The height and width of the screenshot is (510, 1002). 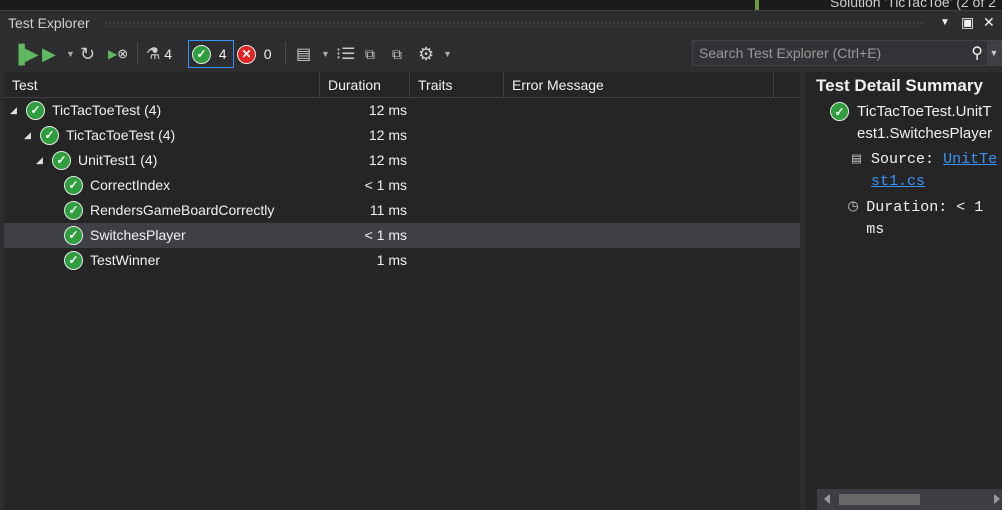 I want to click on column-header-traits: Traits, so click(x=457, y=85).